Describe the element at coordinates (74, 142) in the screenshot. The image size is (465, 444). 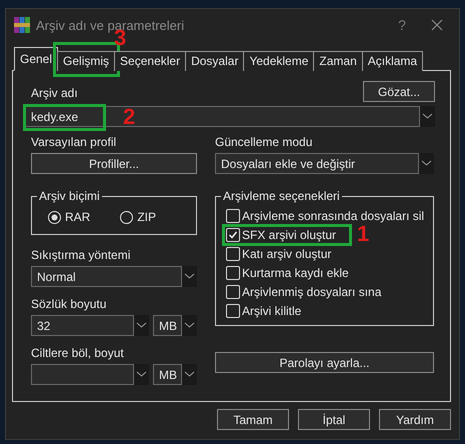
I see `field-label: Varsayılan profil` at that location.